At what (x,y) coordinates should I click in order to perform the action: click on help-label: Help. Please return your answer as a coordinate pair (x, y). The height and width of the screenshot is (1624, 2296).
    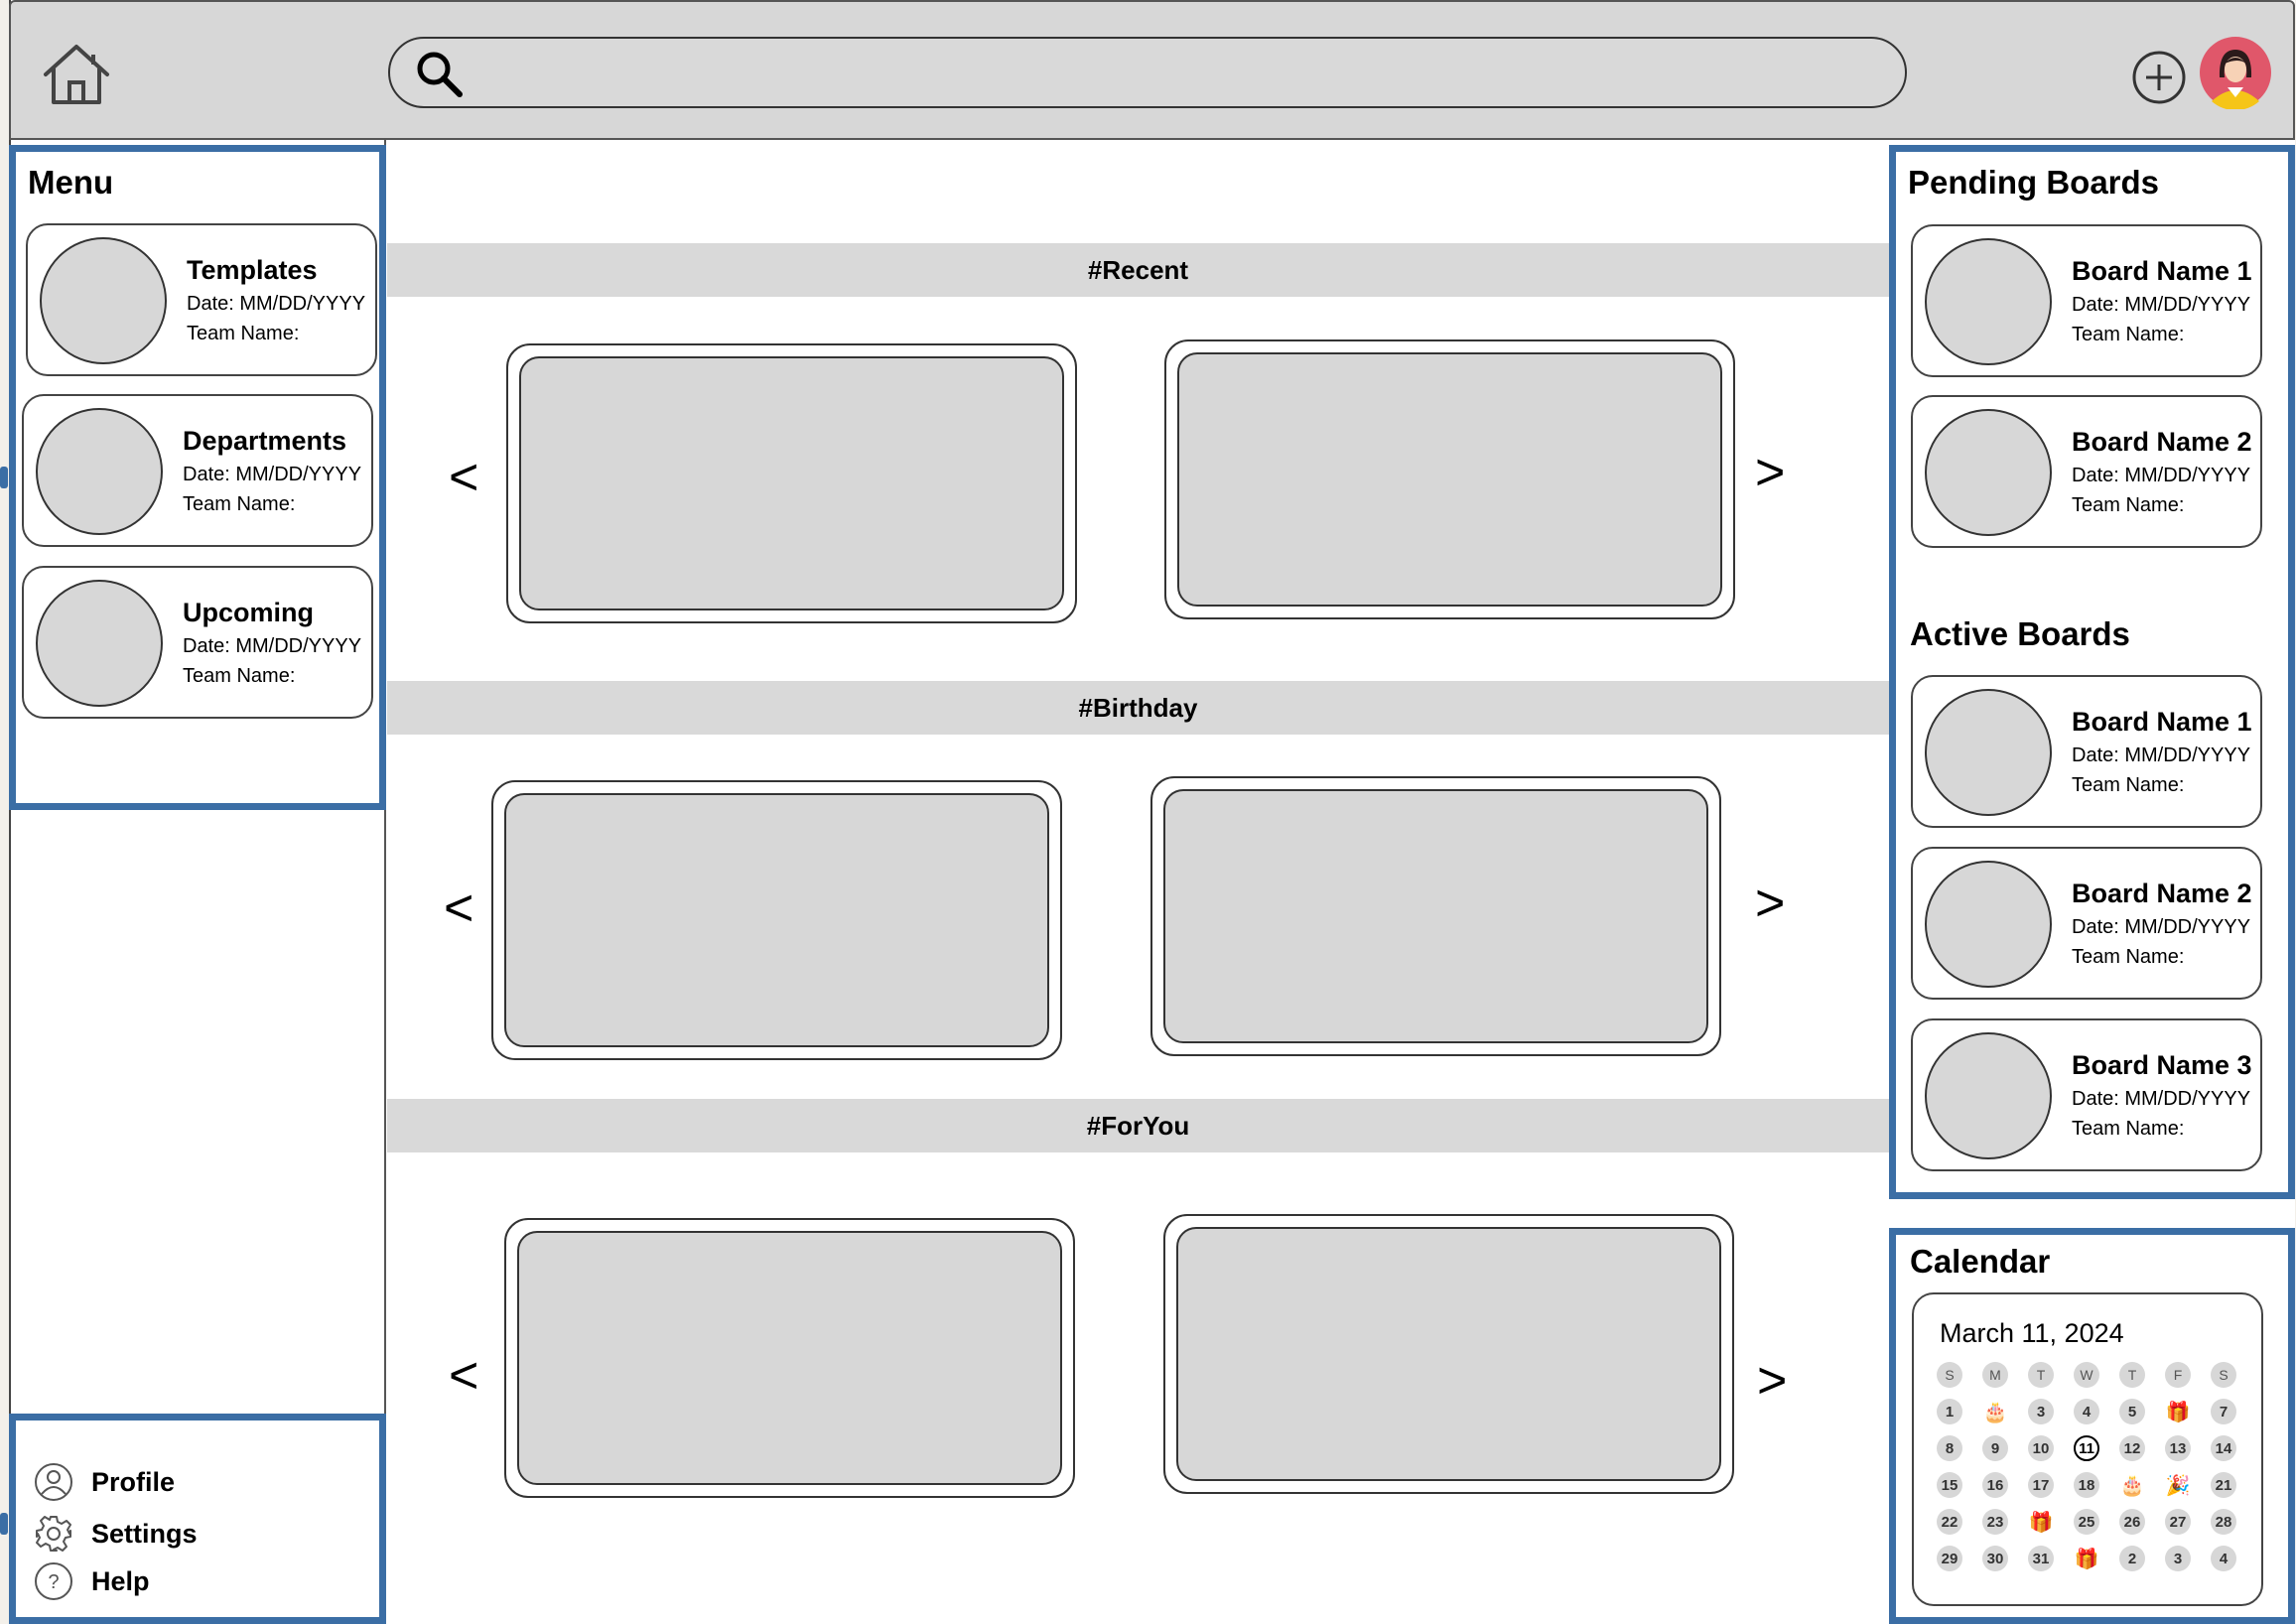
    Looking at the image, I should click on (120, 1580).